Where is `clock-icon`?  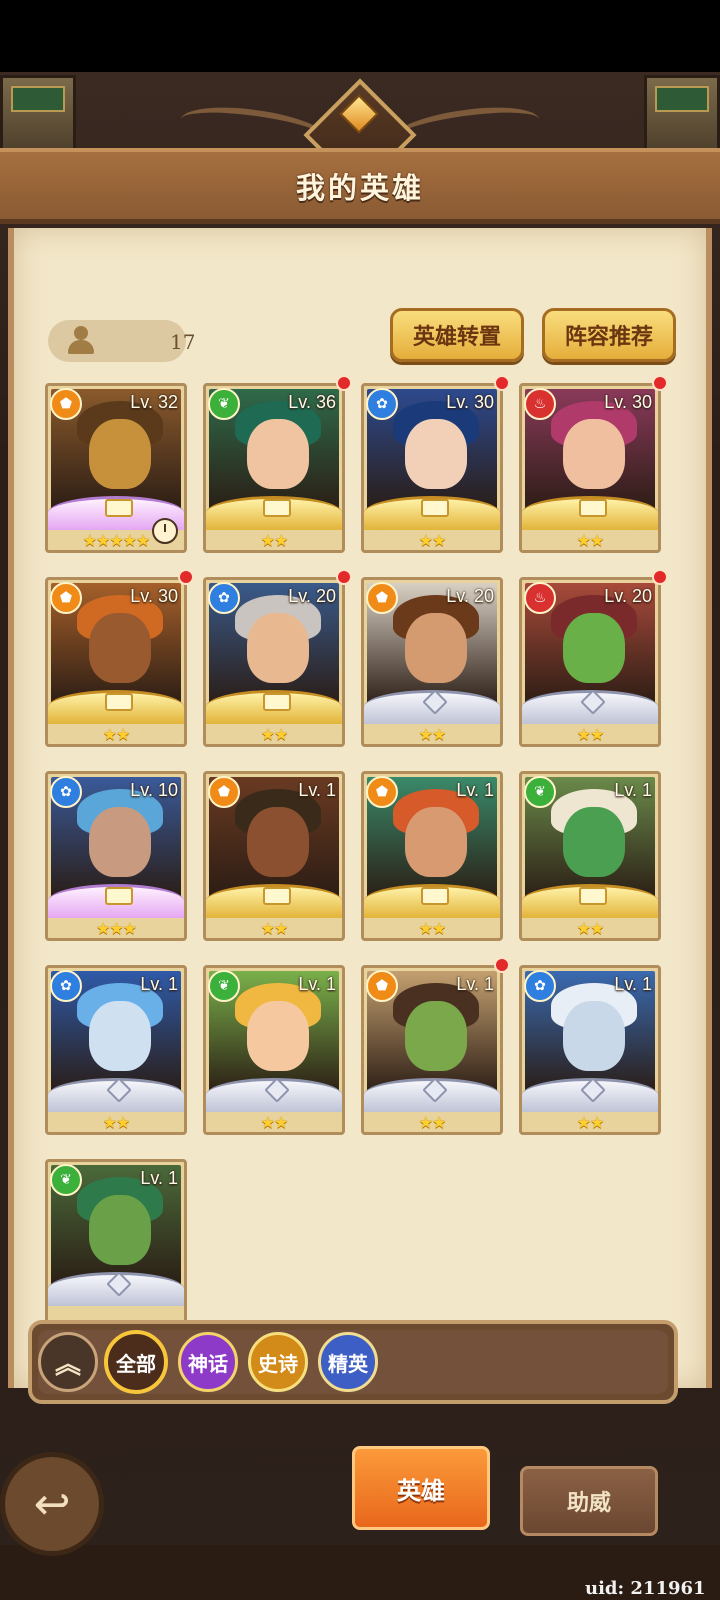 clock-icon is located at coordinates (165, 531).